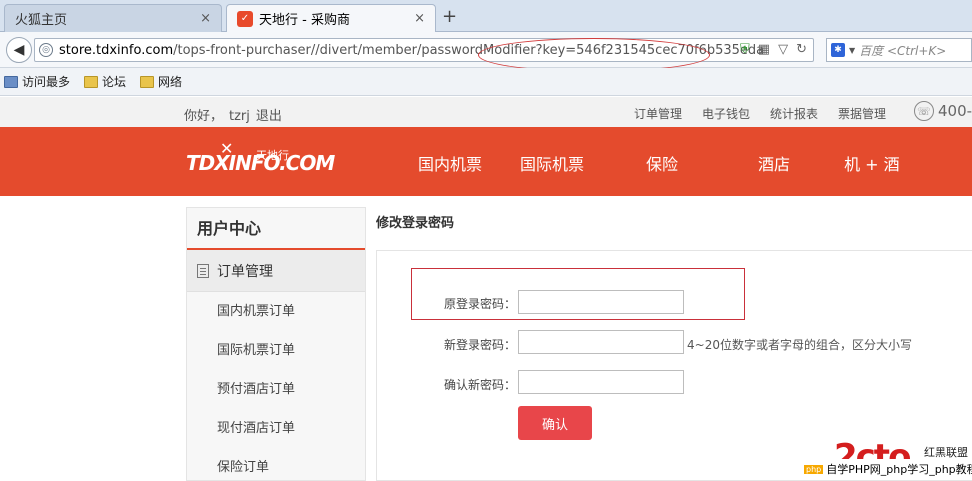  Describe the element at coordinates (486, 112) in the screenshot. I see `site-top-bar: 你好， tzrj 退出 订单管理 电子钱包 统计报表 票据管理 ☏ 400-` at that location.